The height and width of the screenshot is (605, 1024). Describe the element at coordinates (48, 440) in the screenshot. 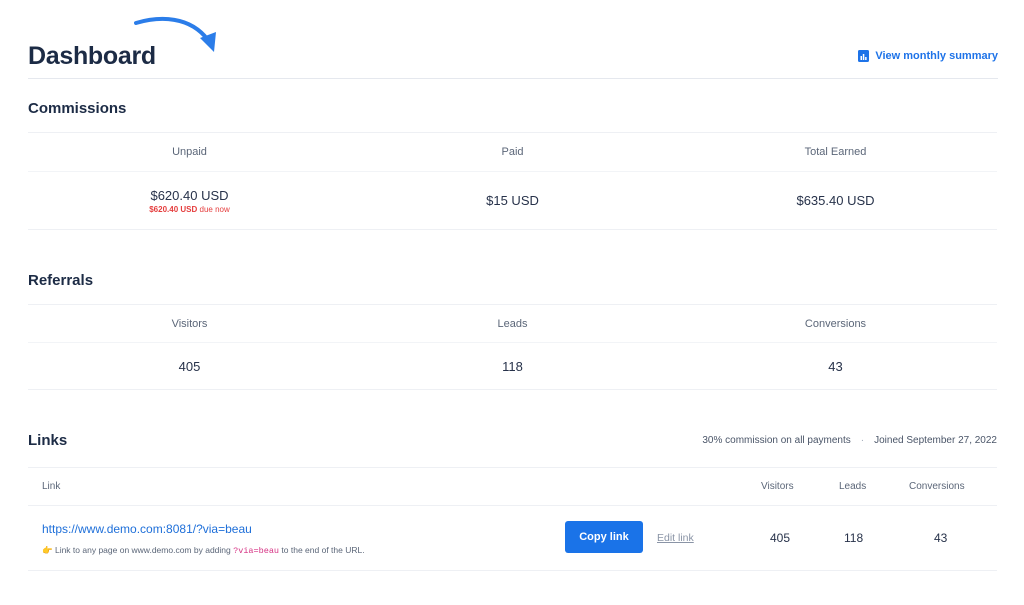

I see `links-heading: Links` at that location.